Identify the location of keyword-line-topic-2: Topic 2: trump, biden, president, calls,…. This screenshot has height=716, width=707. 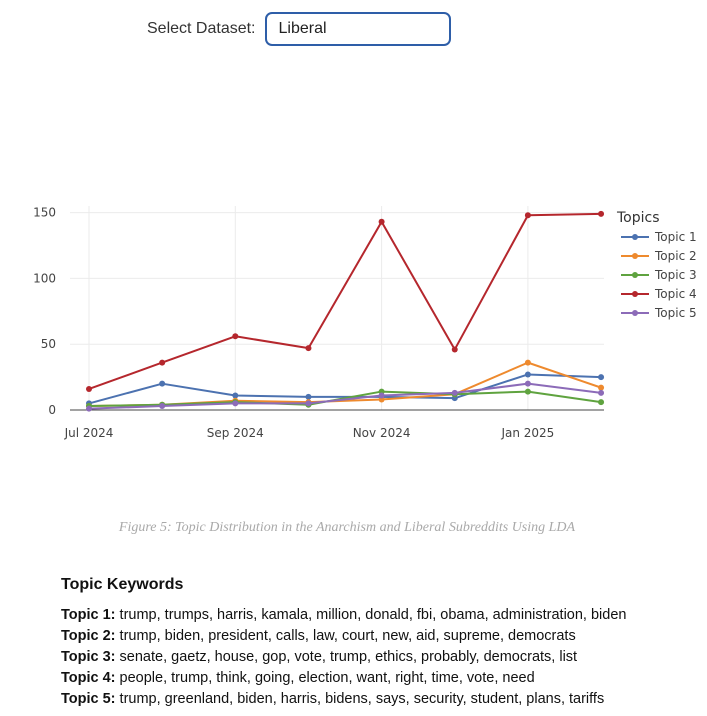
(381, 636).